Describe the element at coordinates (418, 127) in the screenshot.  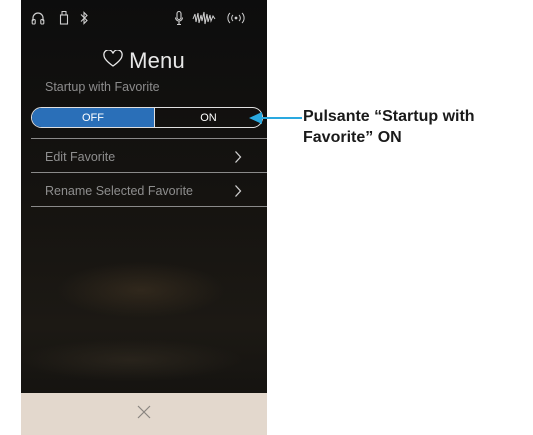
I see `callout-annotation: Pulsante “Startup with Favorite” ON` at that location.